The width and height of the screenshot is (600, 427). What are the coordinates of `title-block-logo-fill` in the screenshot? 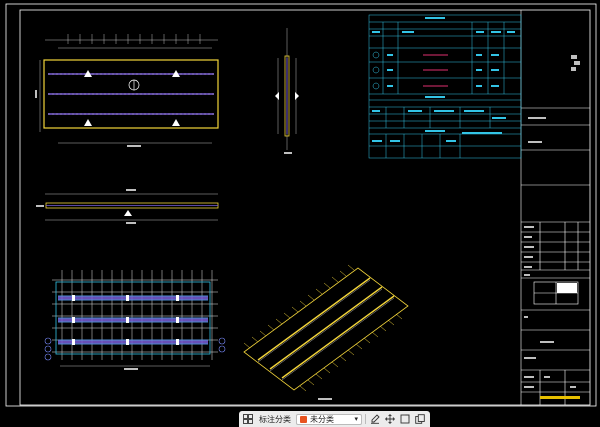 It's located at (567, 288).